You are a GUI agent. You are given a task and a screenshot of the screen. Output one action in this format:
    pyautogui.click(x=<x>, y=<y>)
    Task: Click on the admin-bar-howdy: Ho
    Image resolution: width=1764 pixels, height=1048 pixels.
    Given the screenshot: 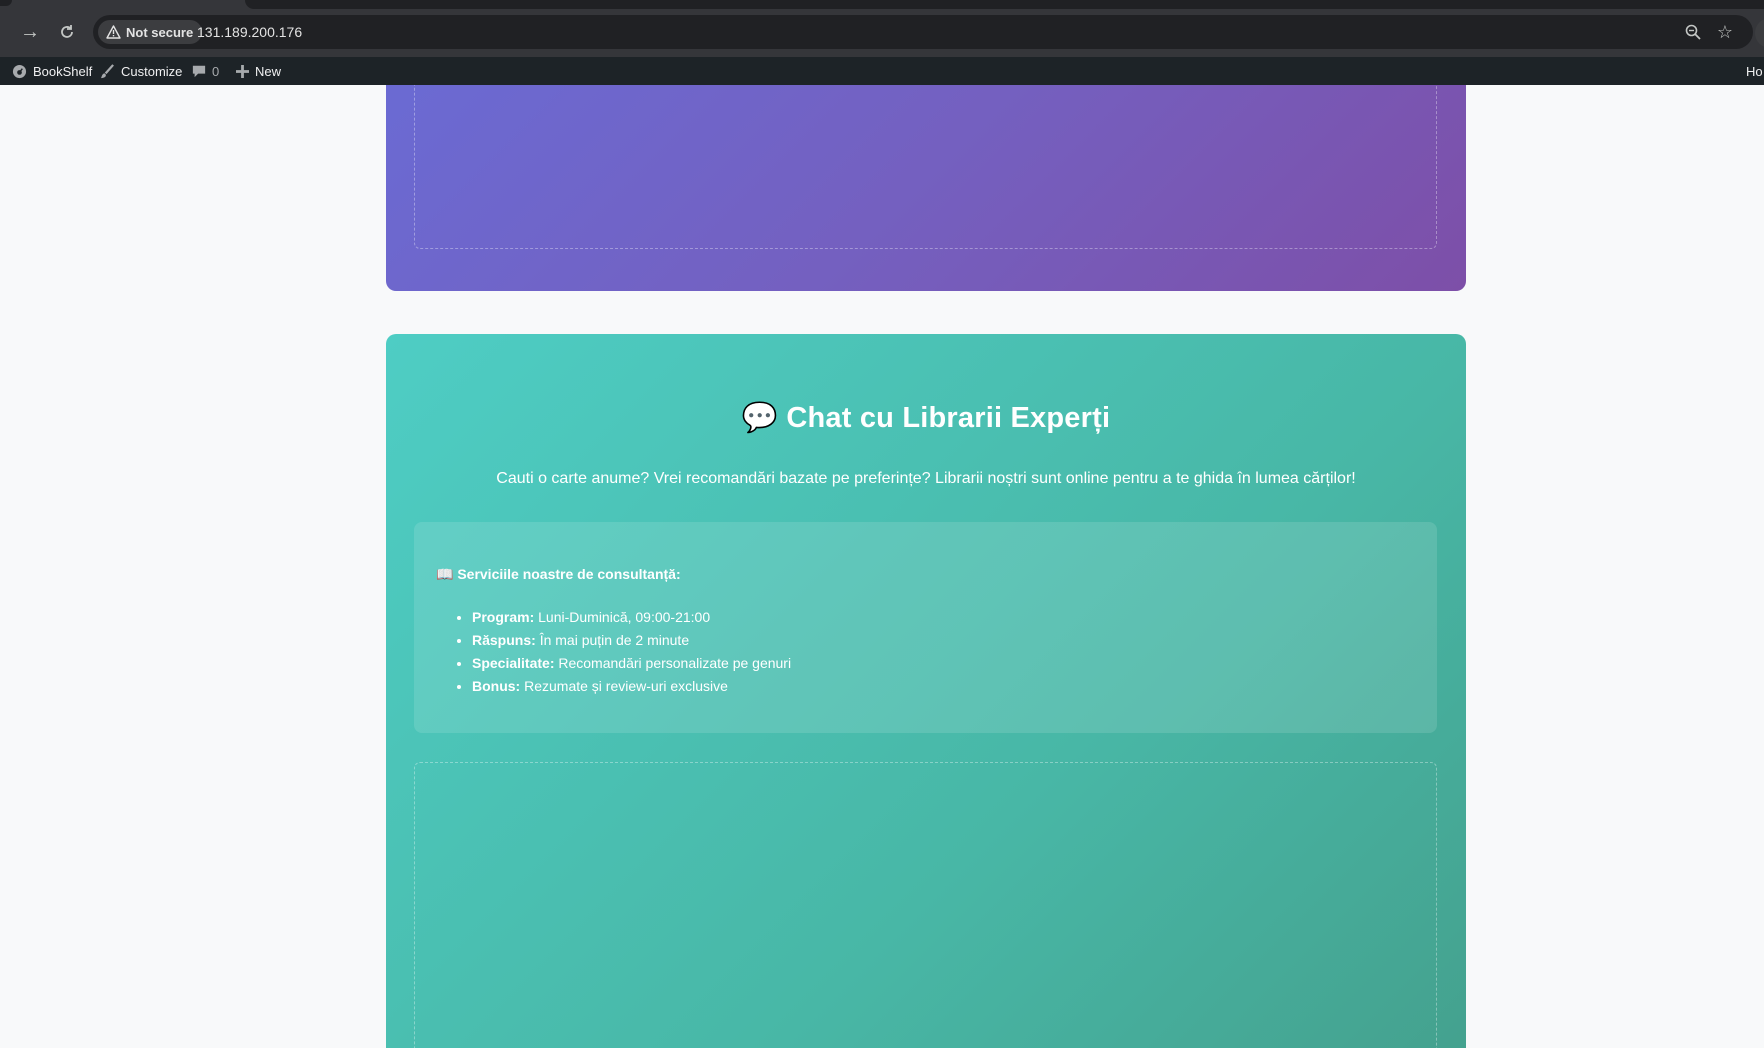 What is the action you would take?
    pyautogui.click(x=1754, y=71)
    